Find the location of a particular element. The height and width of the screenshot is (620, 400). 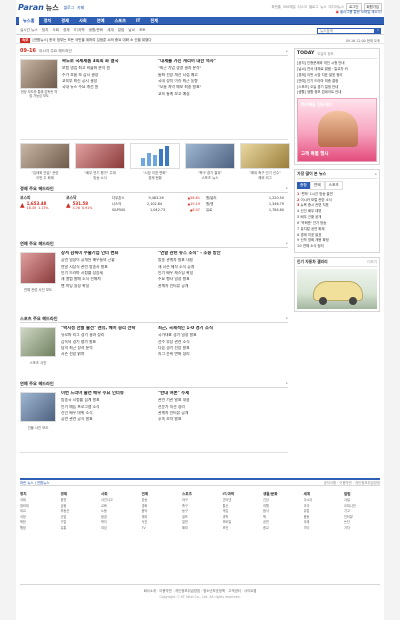

section-side-line: 주요 행사 일정 발표 is located at coordinates (223, 279).